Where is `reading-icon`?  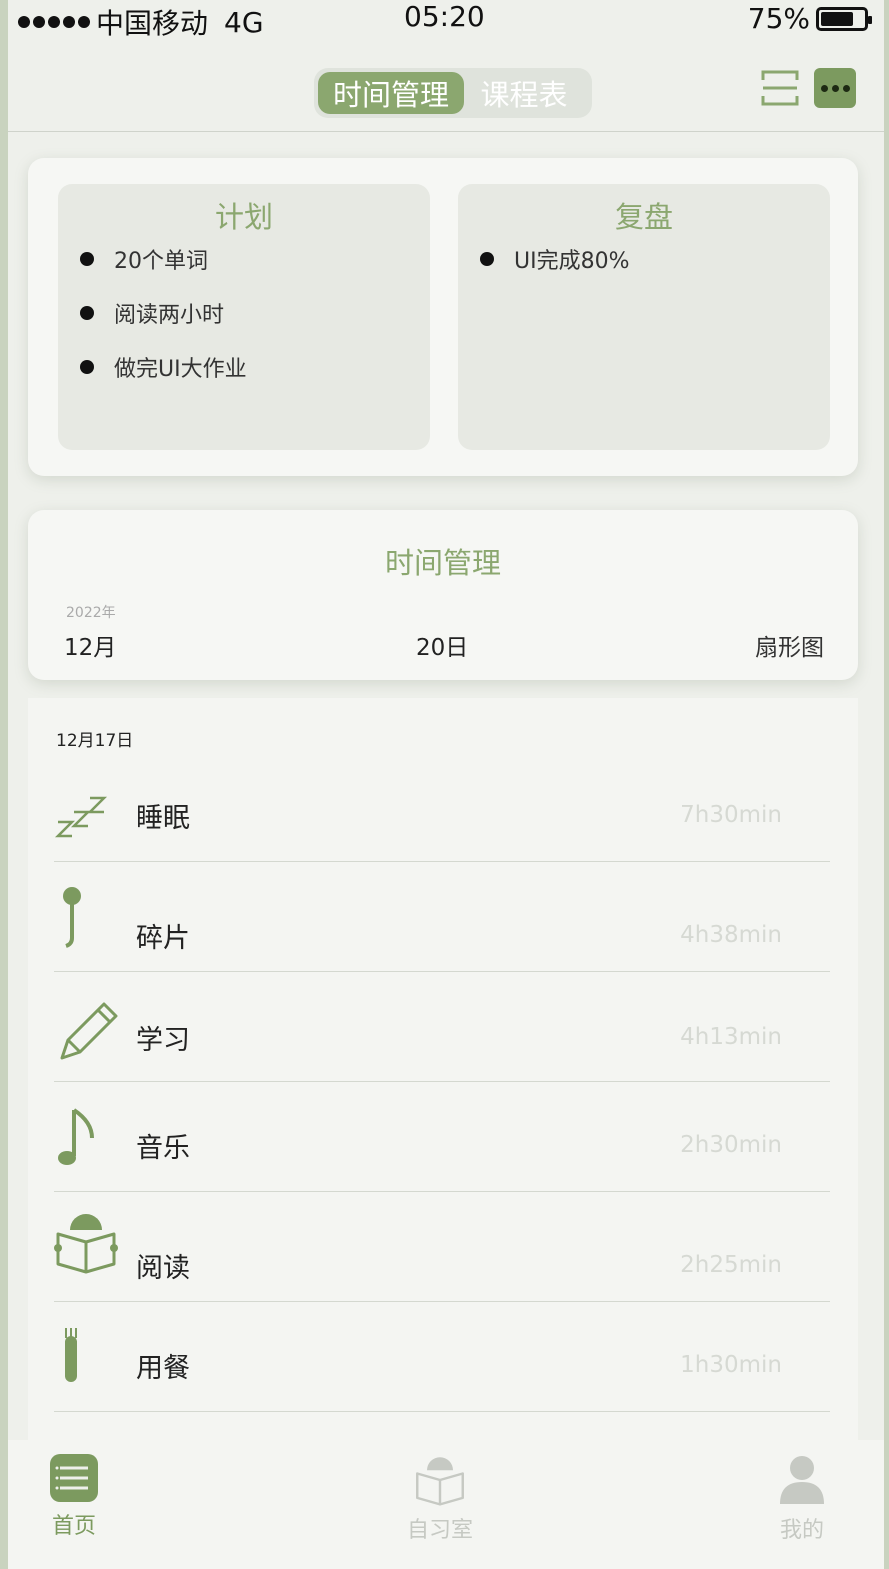
reading-icon is located at coordinates (86, 1244).